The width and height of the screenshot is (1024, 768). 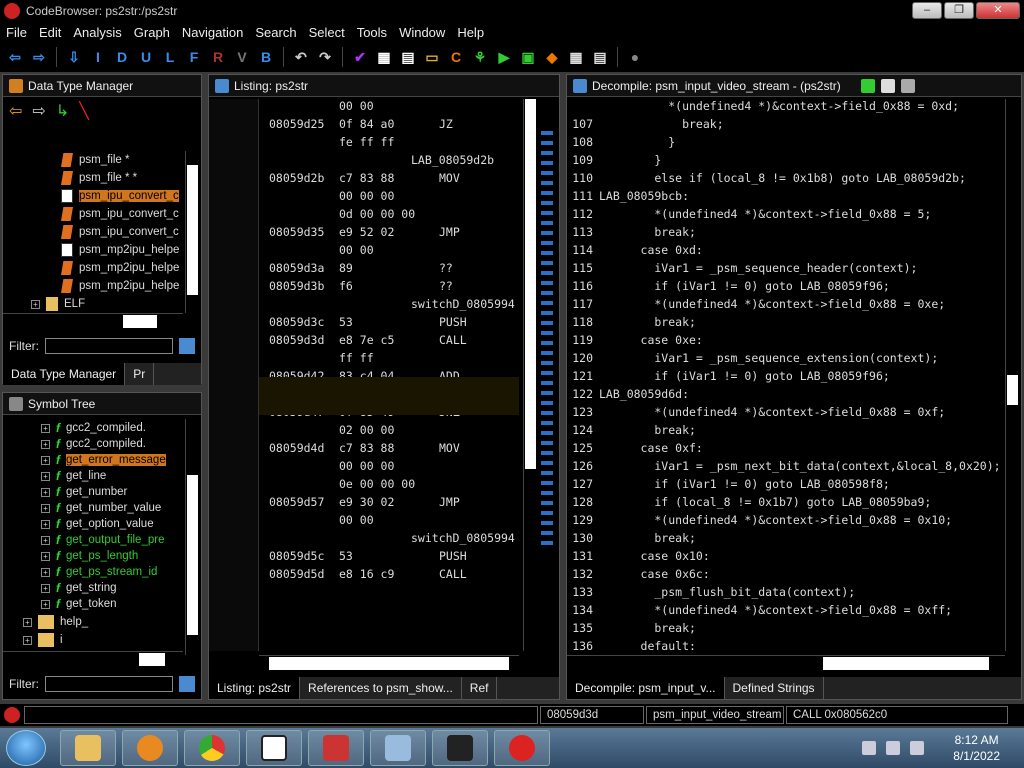 What do you see at coordinates (614, 162) in the screenshot?
I see `code-line: 109 }` at bounding box center [614, 162].